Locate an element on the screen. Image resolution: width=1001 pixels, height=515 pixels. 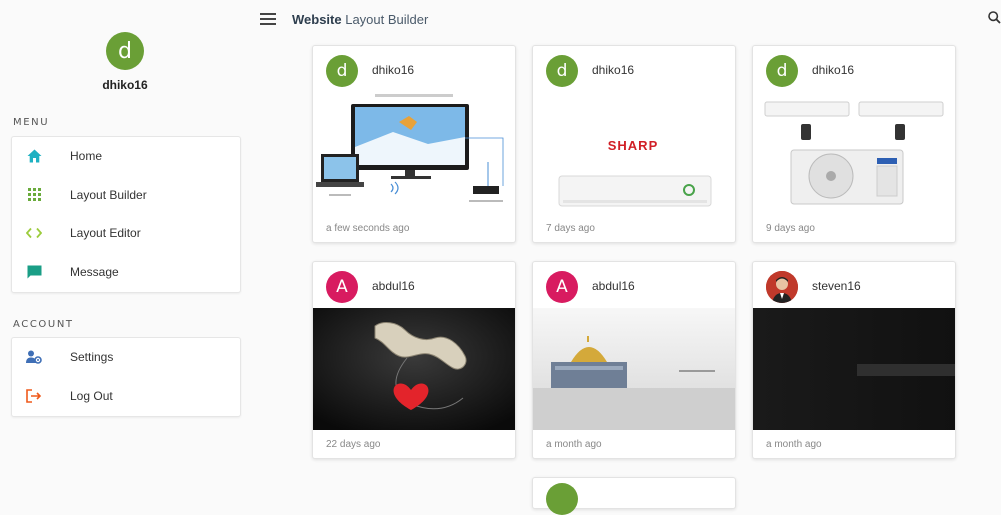
card-timestamp: 22 days ago is located at coordinates (353, 444).